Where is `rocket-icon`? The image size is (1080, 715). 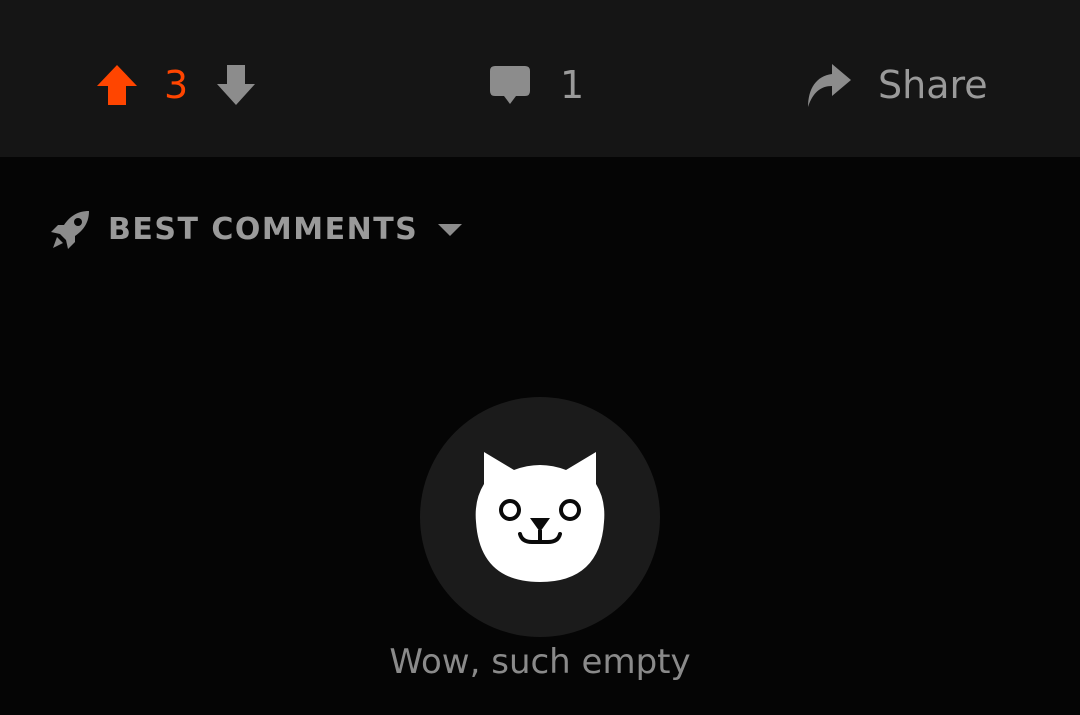
rocket-icon is located at coordinates (70, 230).